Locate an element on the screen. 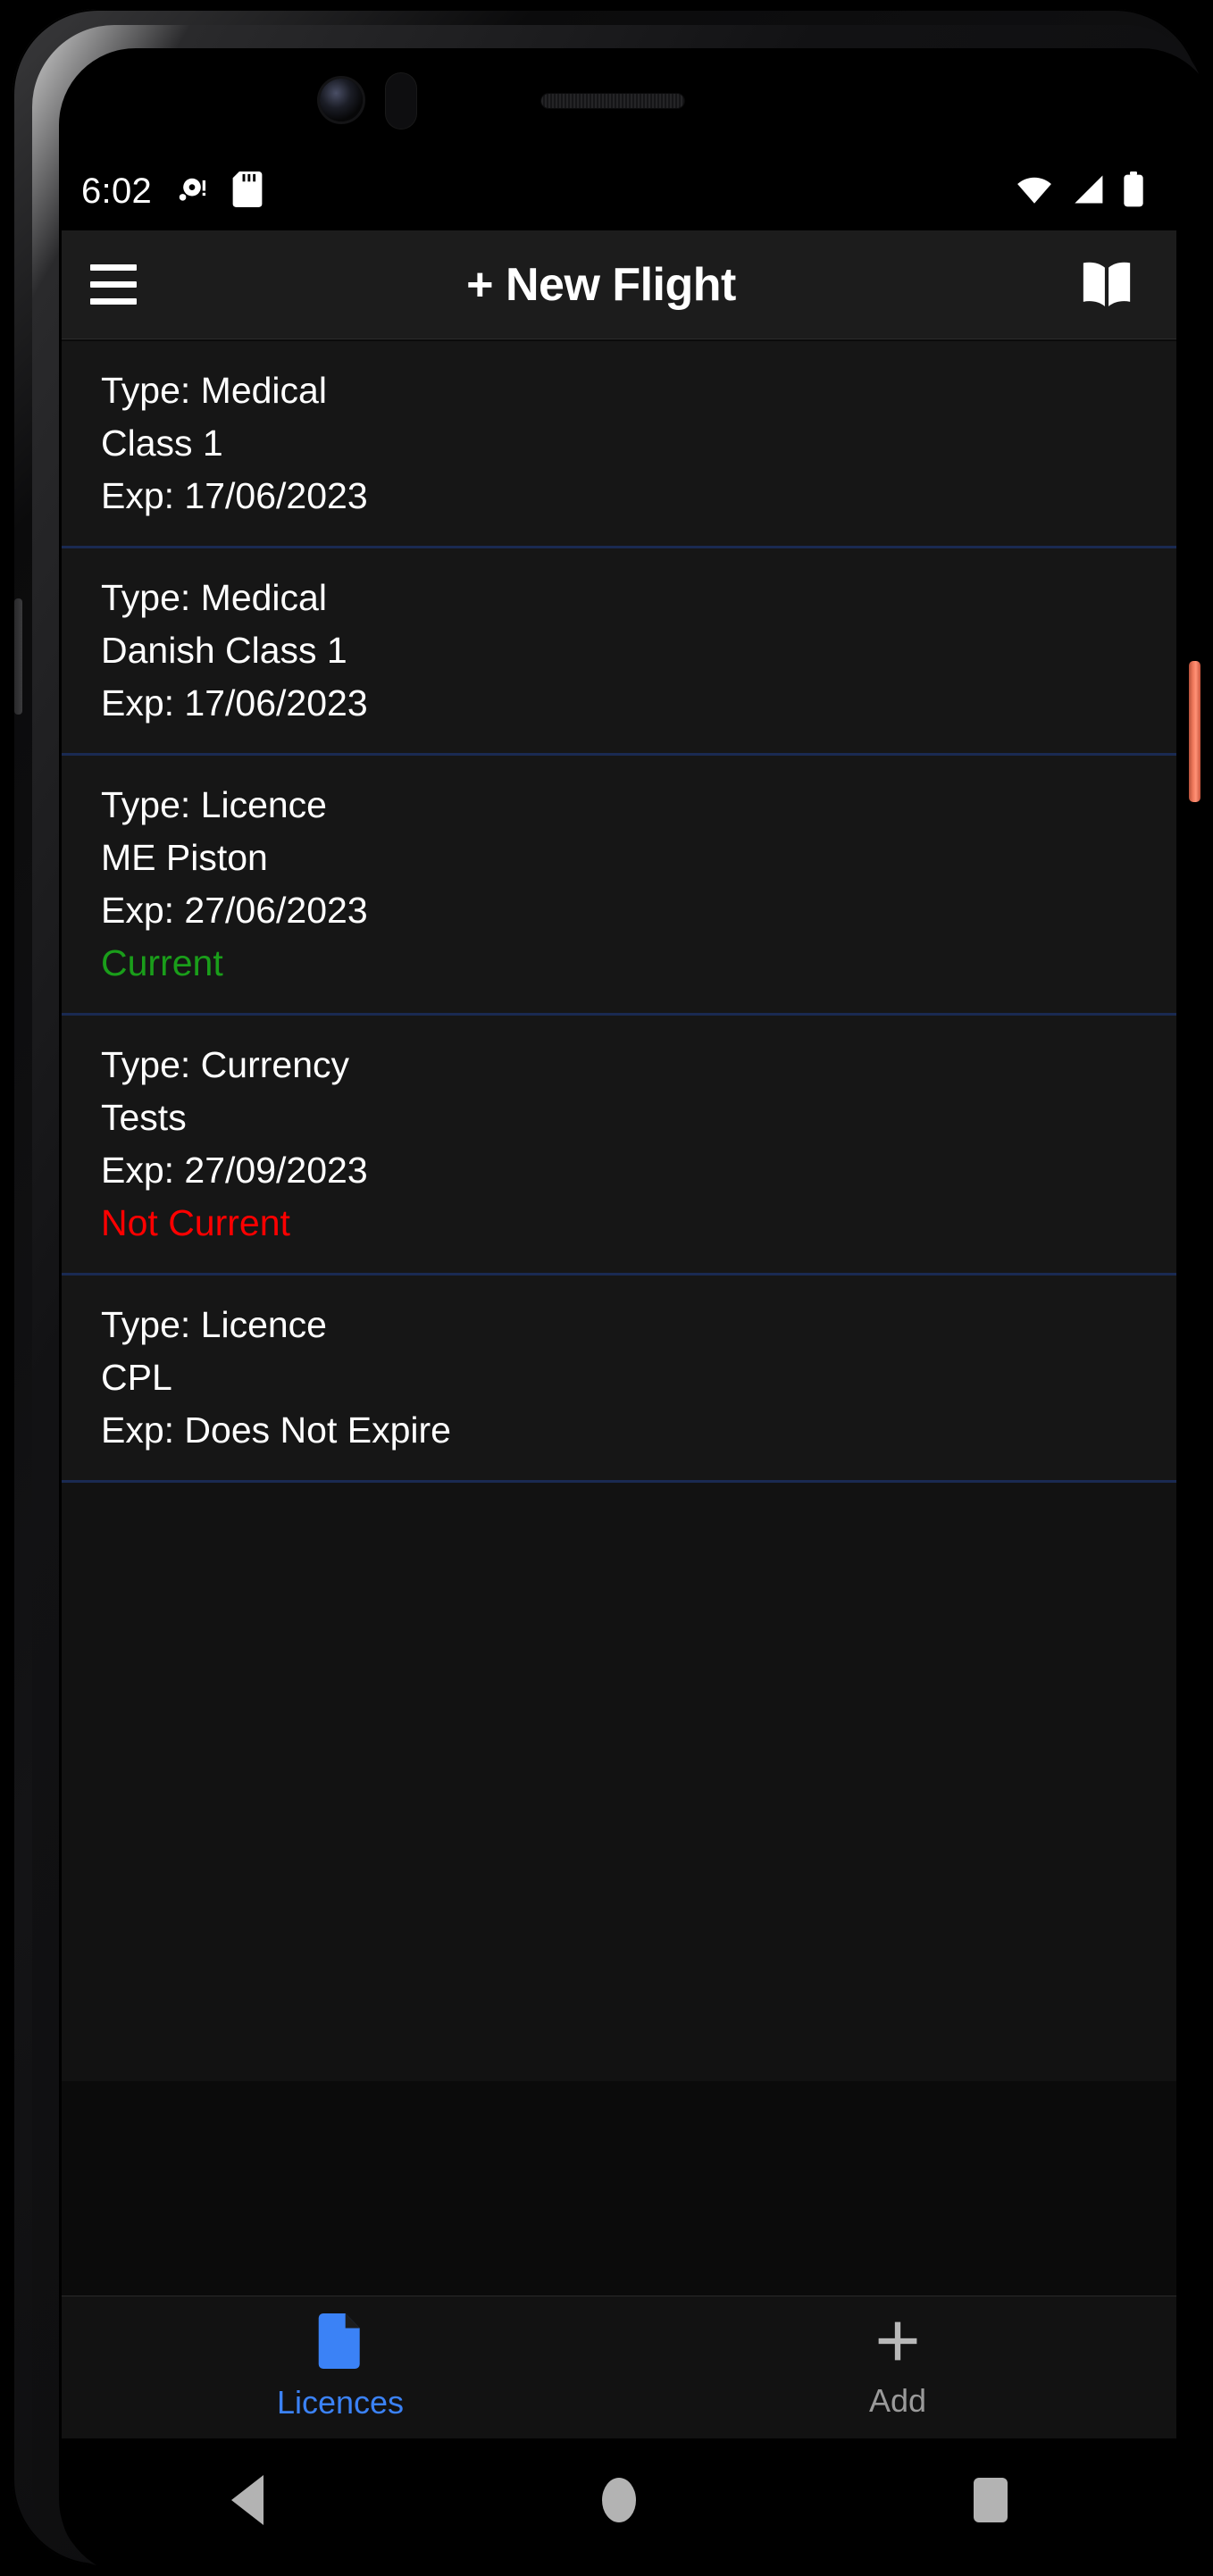 The image size is (1213, 2576). back-glyph is located at coordinates (247, 2500).